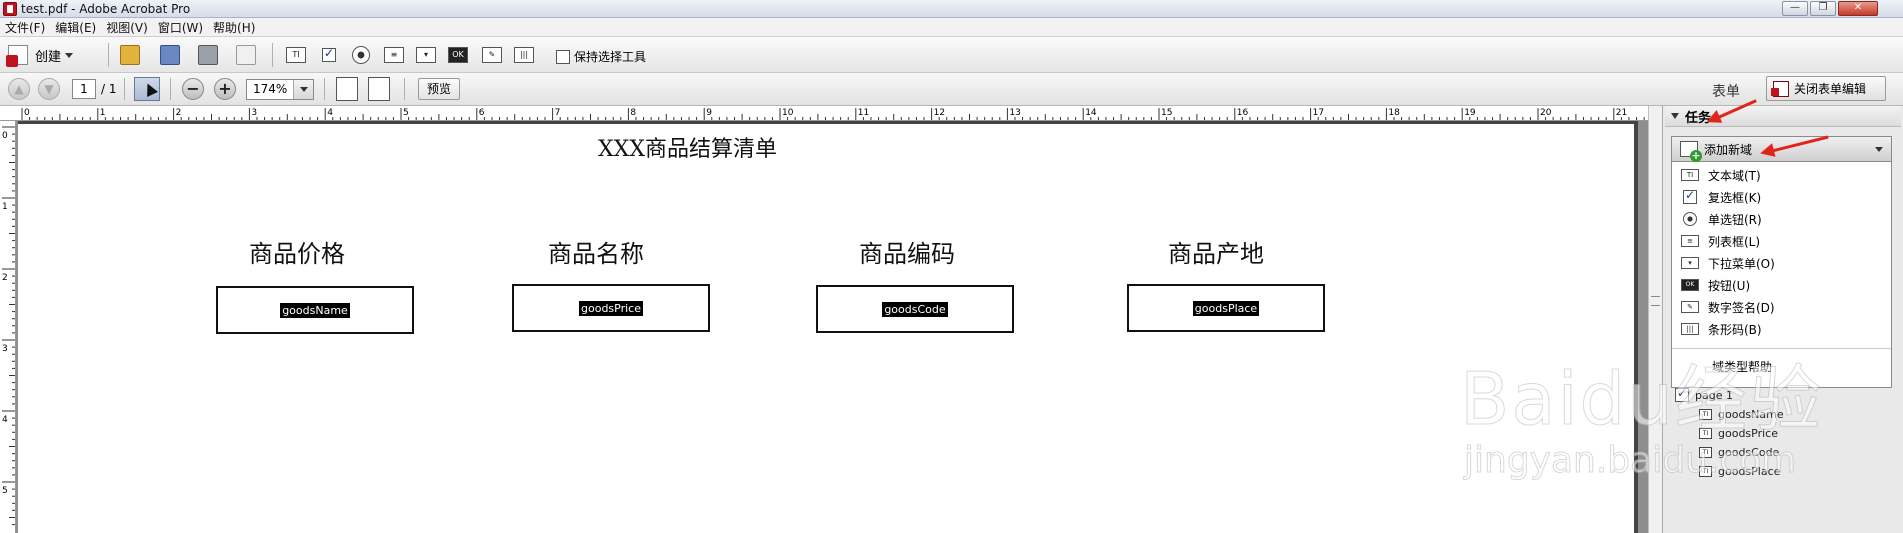  I want to click on task-panel-header: 任务, so click(1783, 116).